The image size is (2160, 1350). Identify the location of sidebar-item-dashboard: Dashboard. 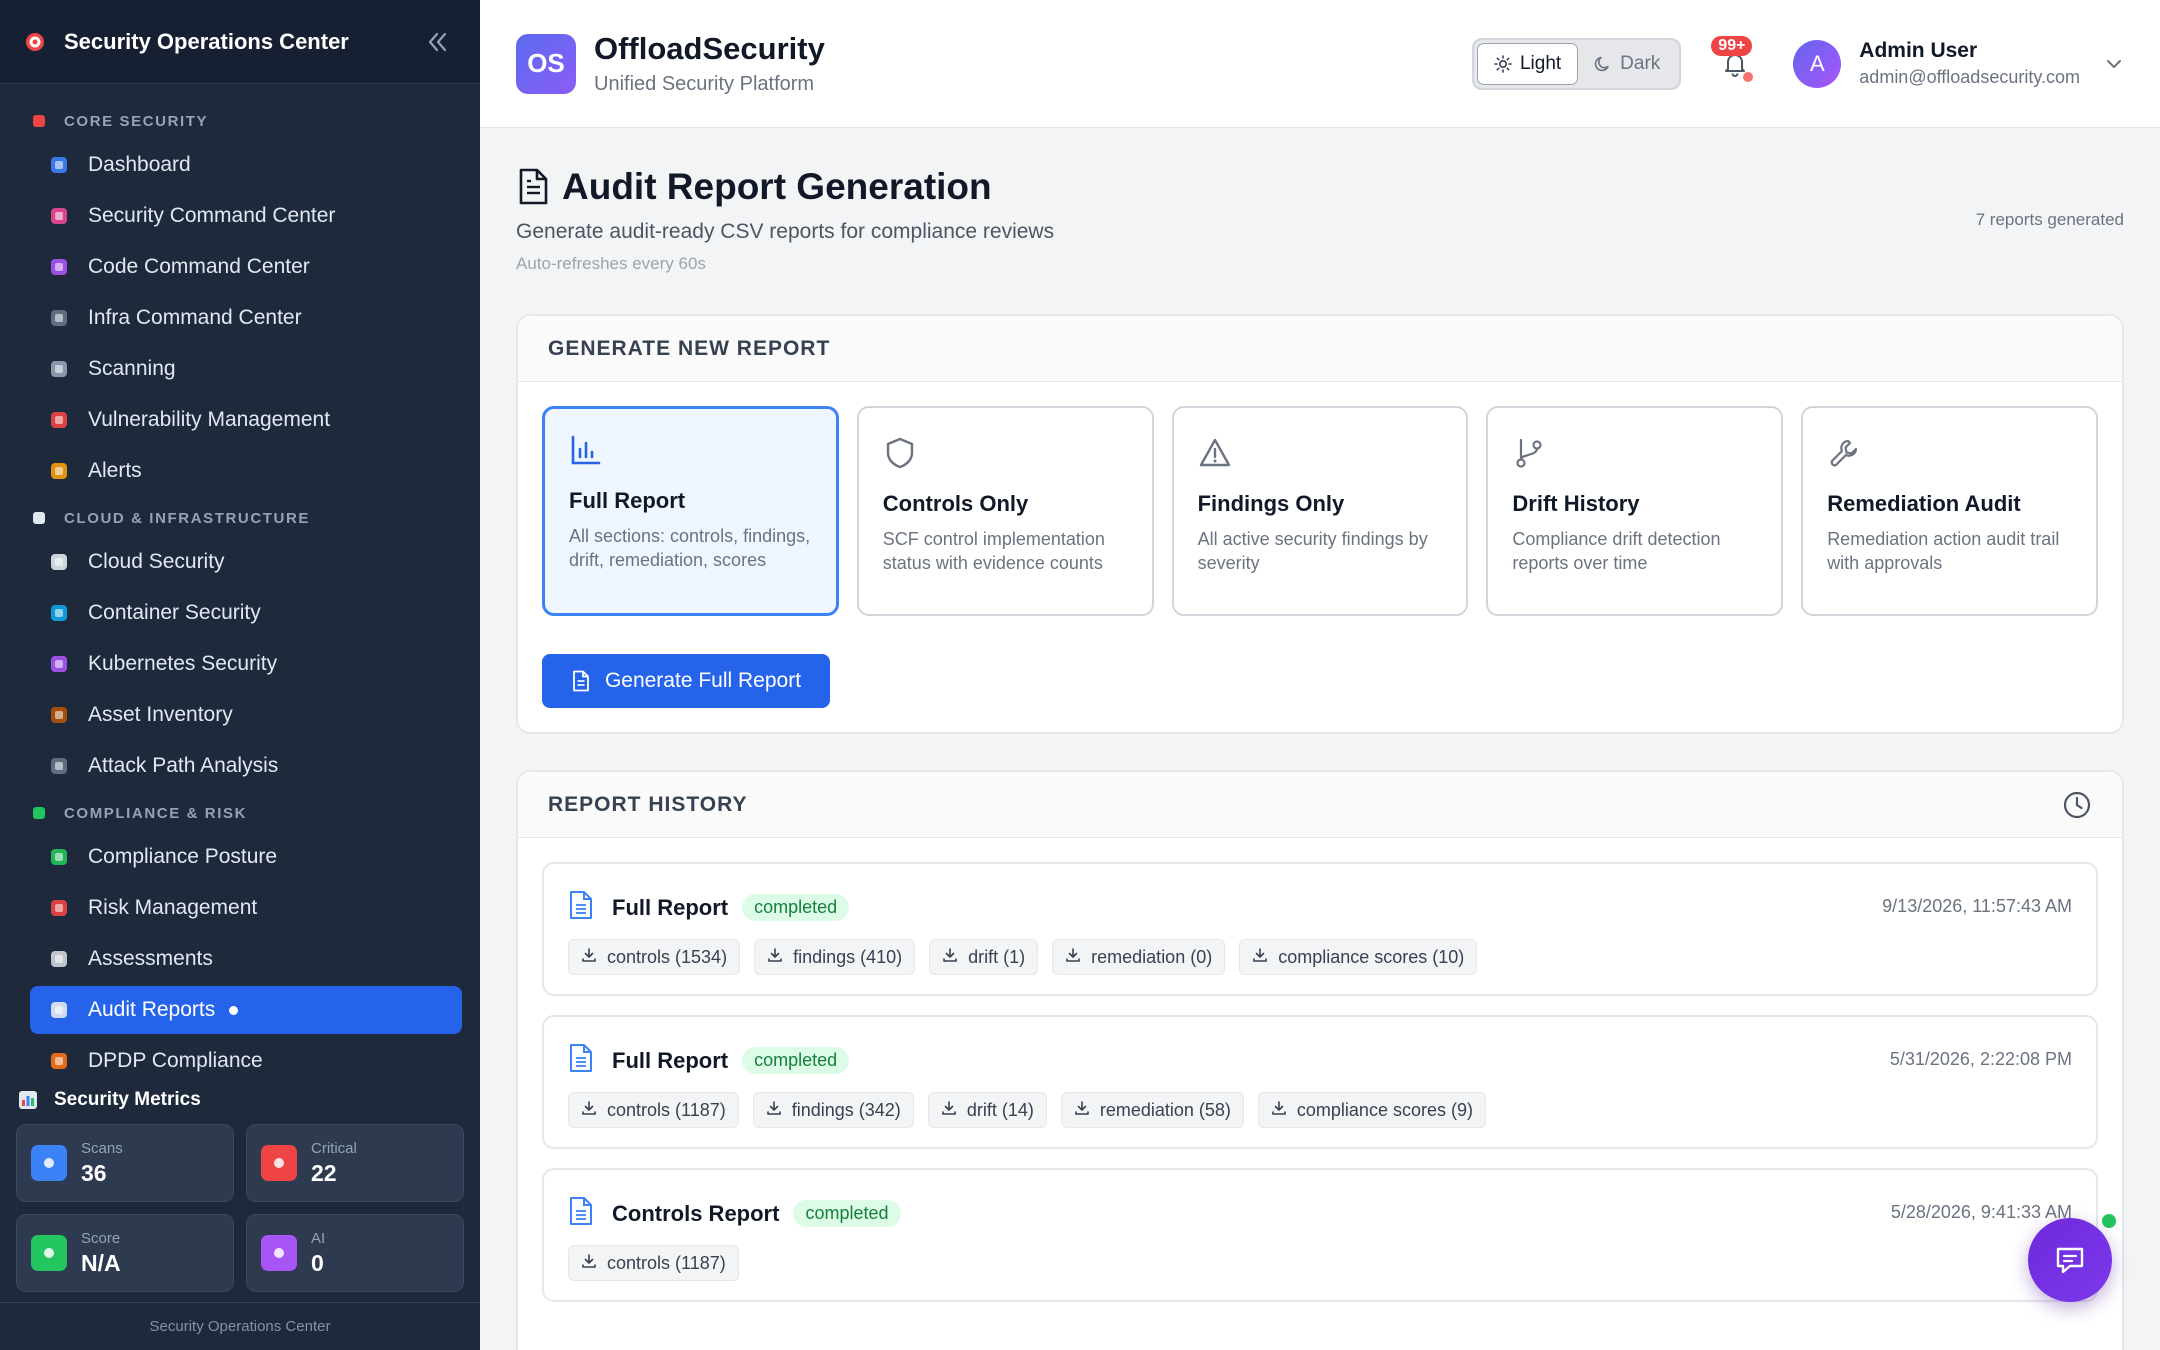
(246, 165).